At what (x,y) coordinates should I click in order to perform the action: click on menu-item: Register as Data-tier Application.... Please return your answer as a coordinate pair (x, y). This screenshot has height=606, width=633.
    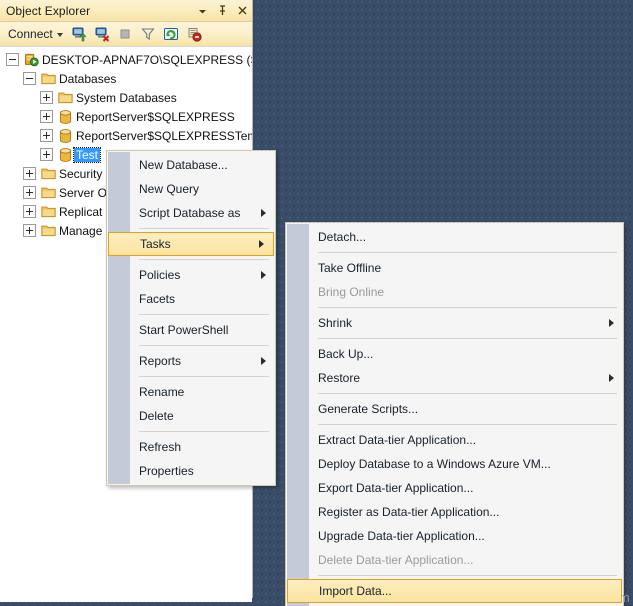
    Looking at the image, I should click on (454, 512).